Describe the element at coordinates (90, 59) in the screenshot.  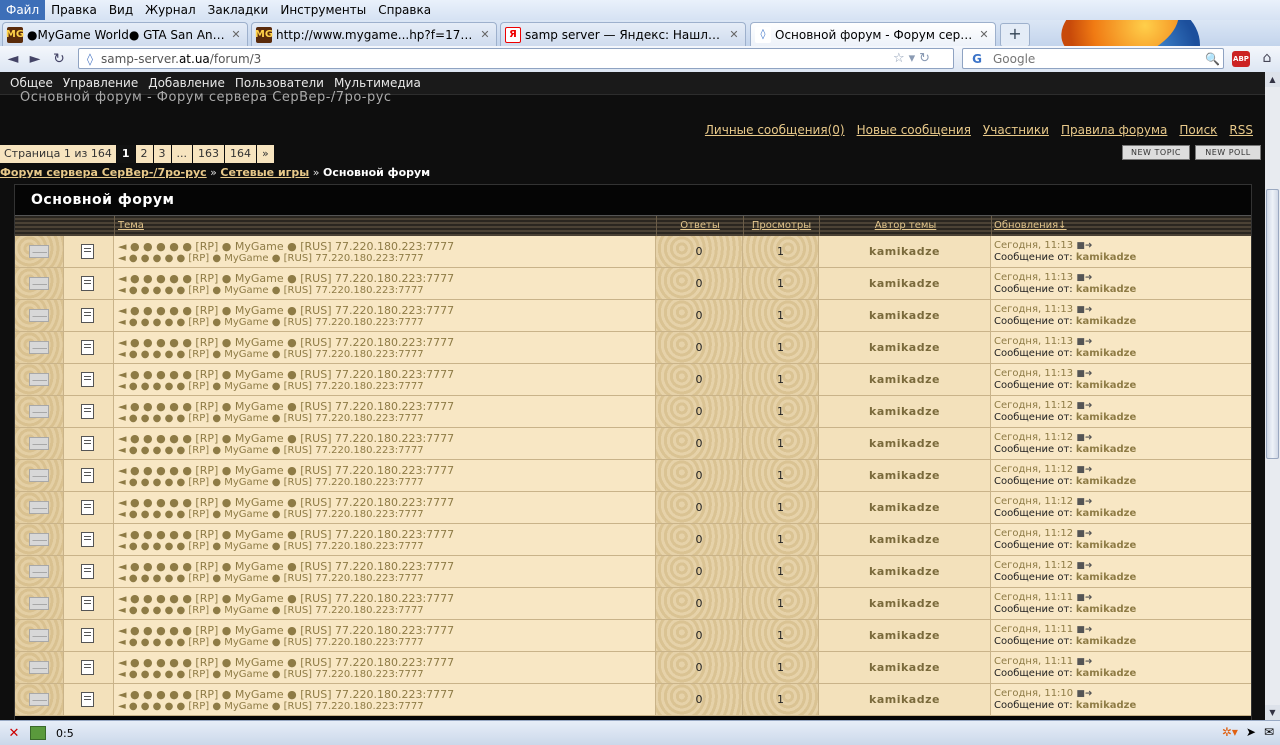
I see `site-identity-icon: ◊` at that location.